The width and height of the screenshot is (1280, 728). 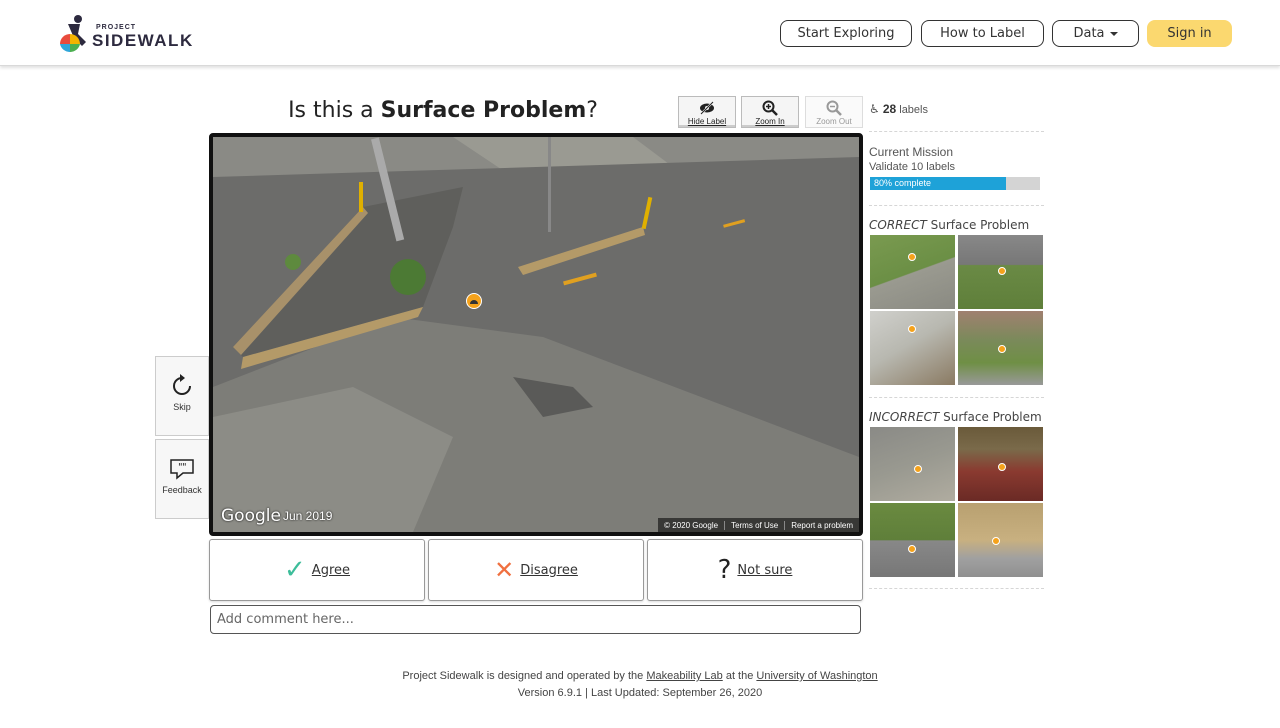 I want to click on label-count-suffix: labels, so click(x=913, y=110).